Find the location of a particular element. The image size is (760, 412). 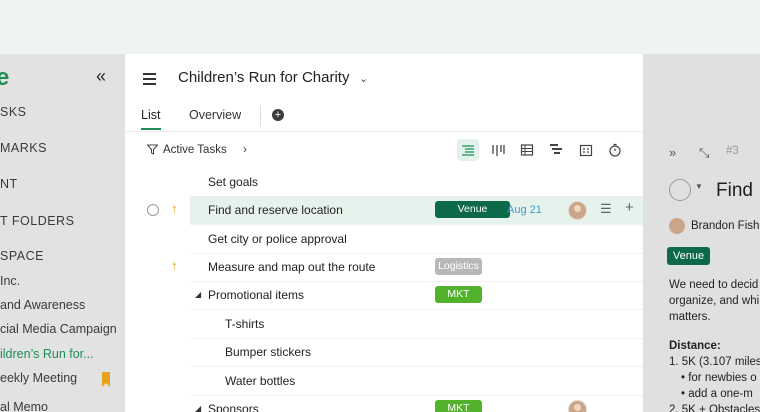

board-view-button is located at coordinates (498, 150).